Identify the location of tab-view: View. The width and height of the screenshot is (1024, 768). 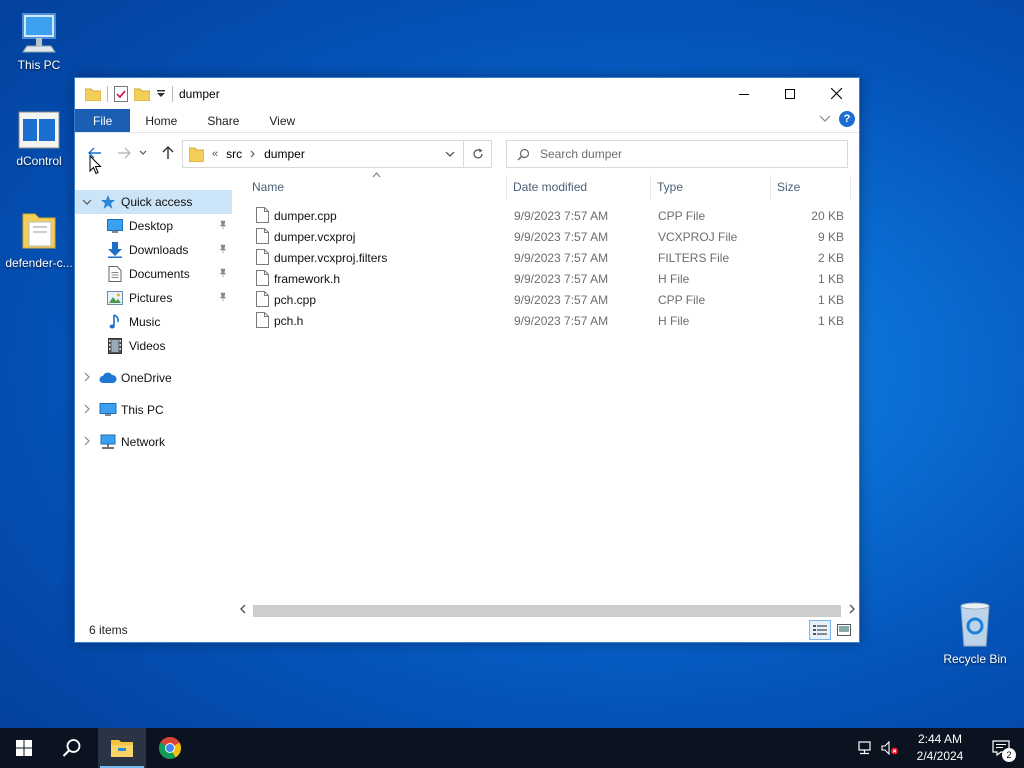
(282, 120).